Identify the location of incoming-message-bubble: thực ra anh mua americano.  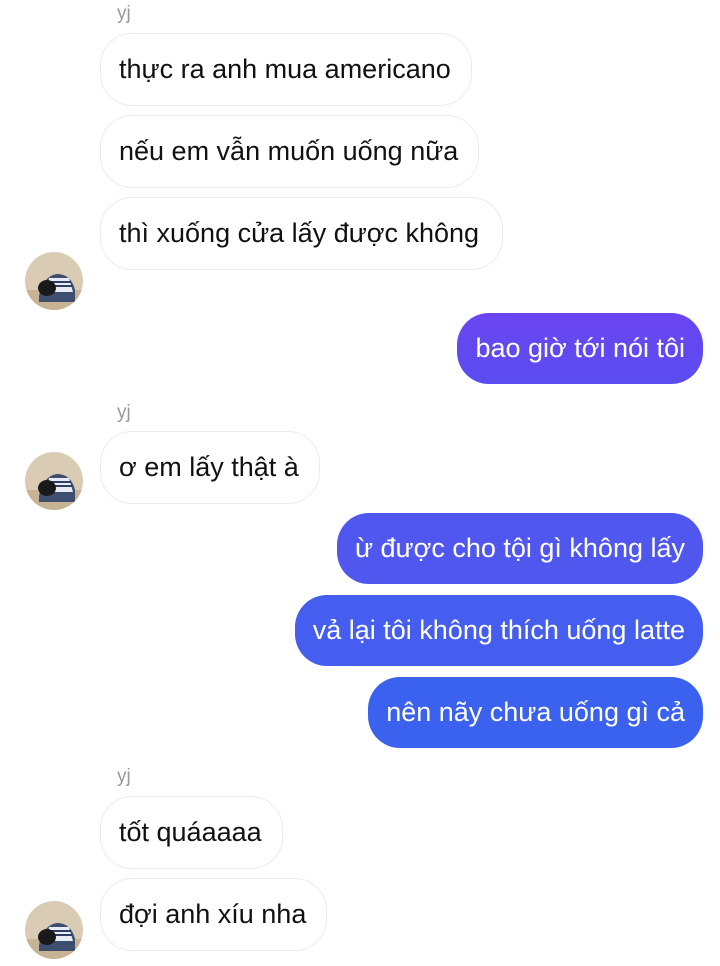
(286, 69).